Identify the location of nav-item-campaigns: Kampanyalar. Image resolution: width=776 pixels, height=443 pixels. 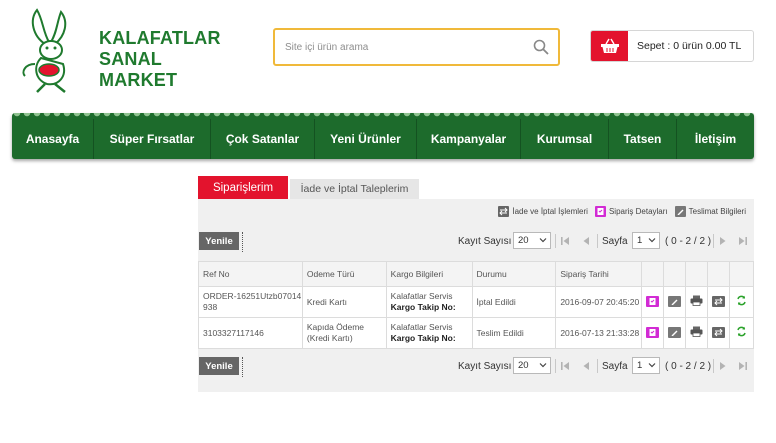
(469, 139).